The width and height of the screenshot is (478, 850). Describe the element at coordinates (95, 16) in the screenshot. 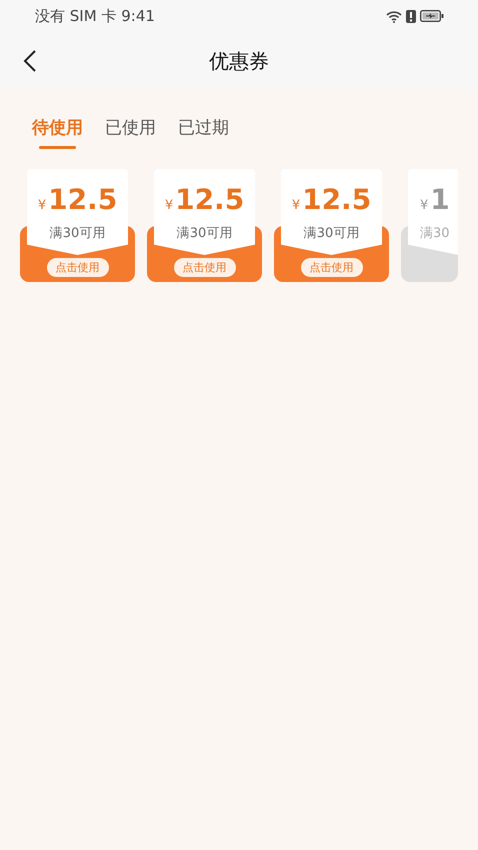

I see `status-carrier-time: 没有 SIM 卡 9:41` at that location.